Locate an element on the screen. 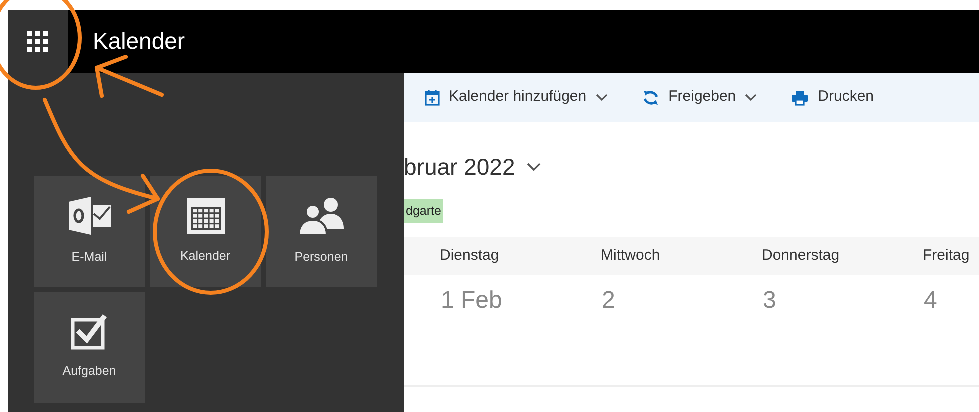 The height and width of the screenshot is (412, 979). toolbar-button: Kalender hinzufügen is located at coordinates (516, 97).